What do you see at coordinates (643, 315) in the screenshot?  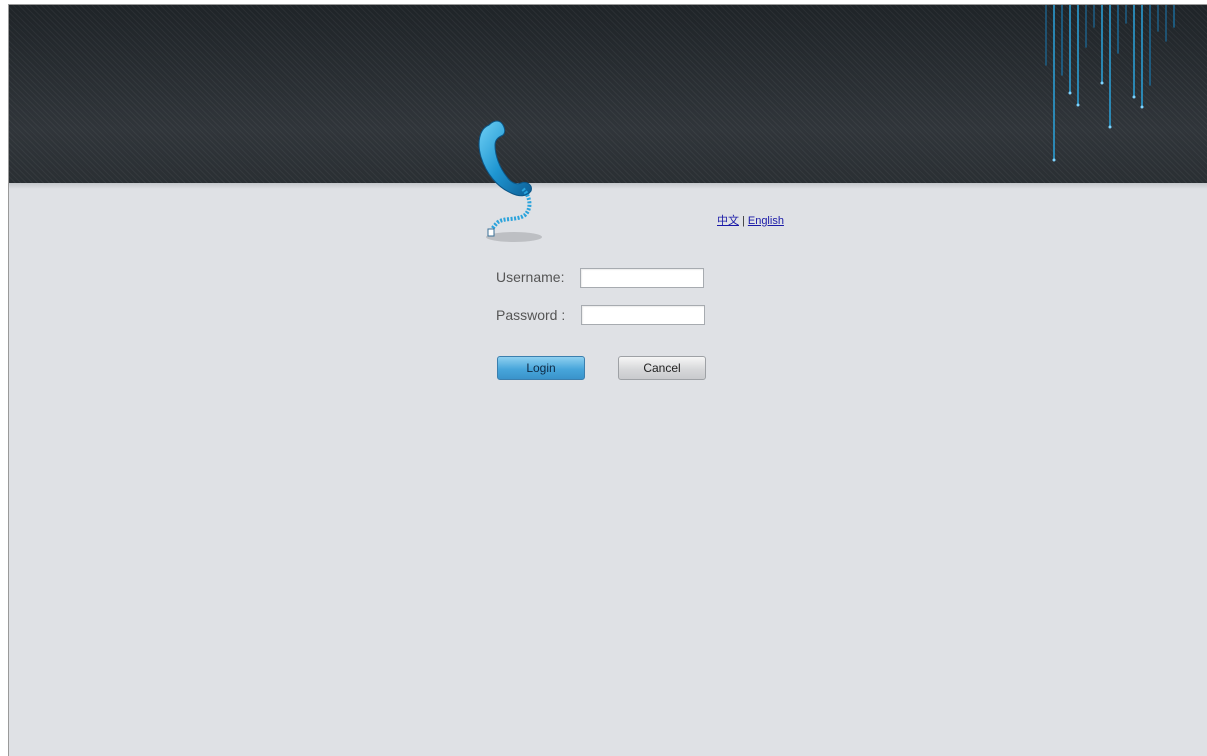 I see `password-input` at bounding box center [643, 315].